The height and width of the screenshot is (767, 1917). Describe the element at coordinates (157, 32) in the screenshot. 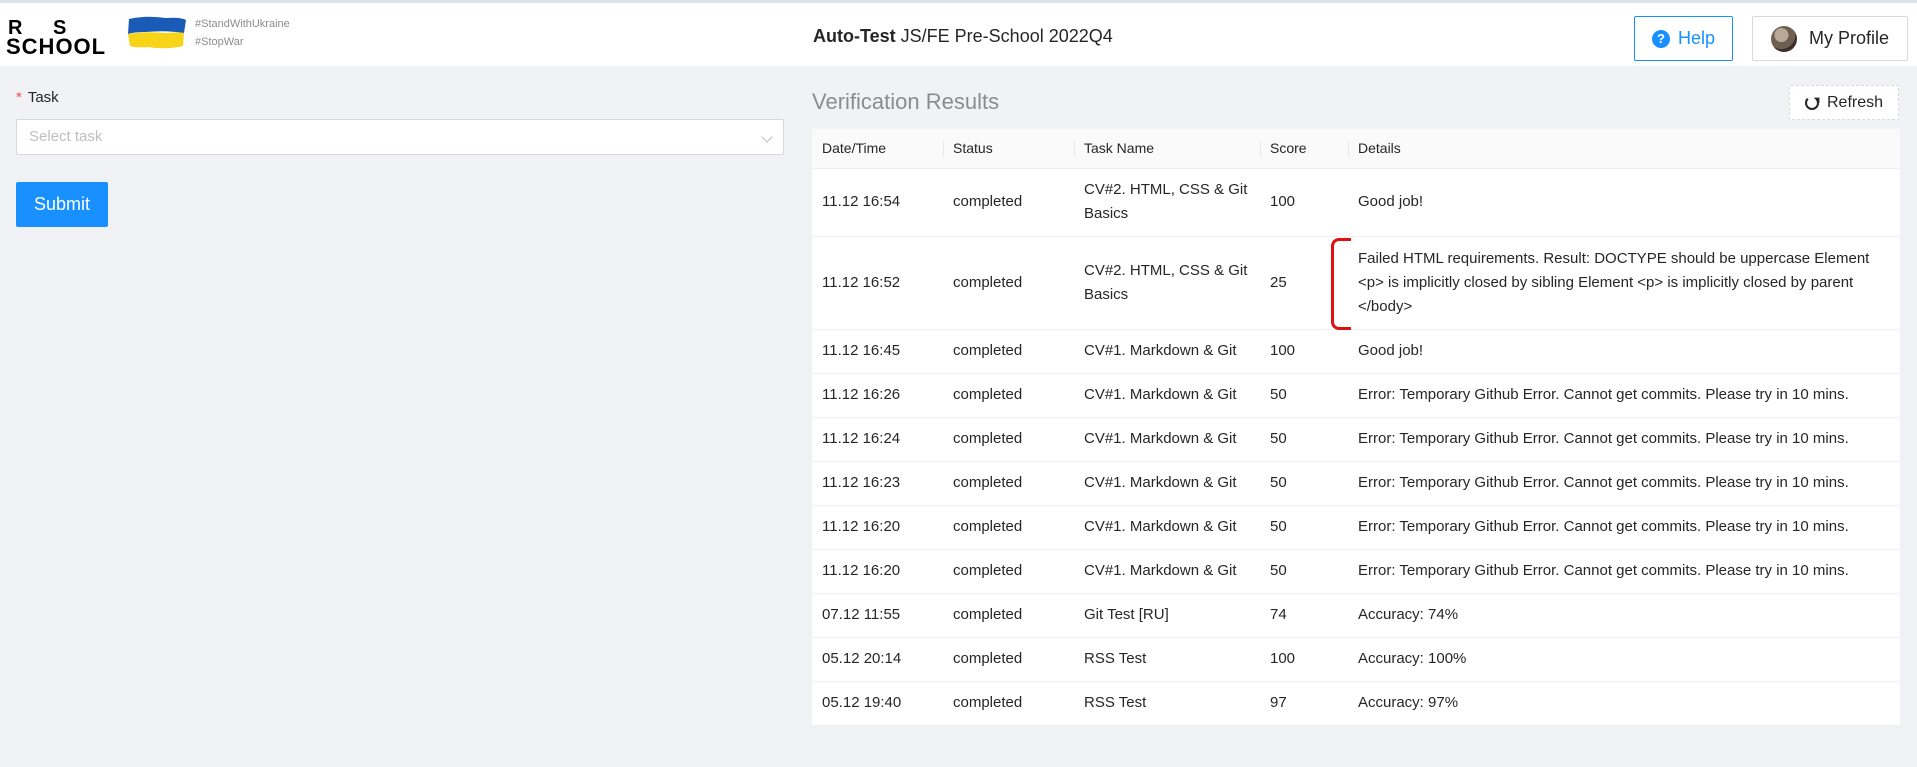

I see `ukraine-flag-icon` at that location.